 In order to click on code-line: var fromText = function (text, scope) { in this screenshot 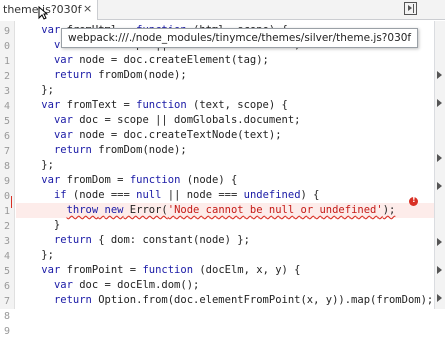, I will do `click(152, 105)`.